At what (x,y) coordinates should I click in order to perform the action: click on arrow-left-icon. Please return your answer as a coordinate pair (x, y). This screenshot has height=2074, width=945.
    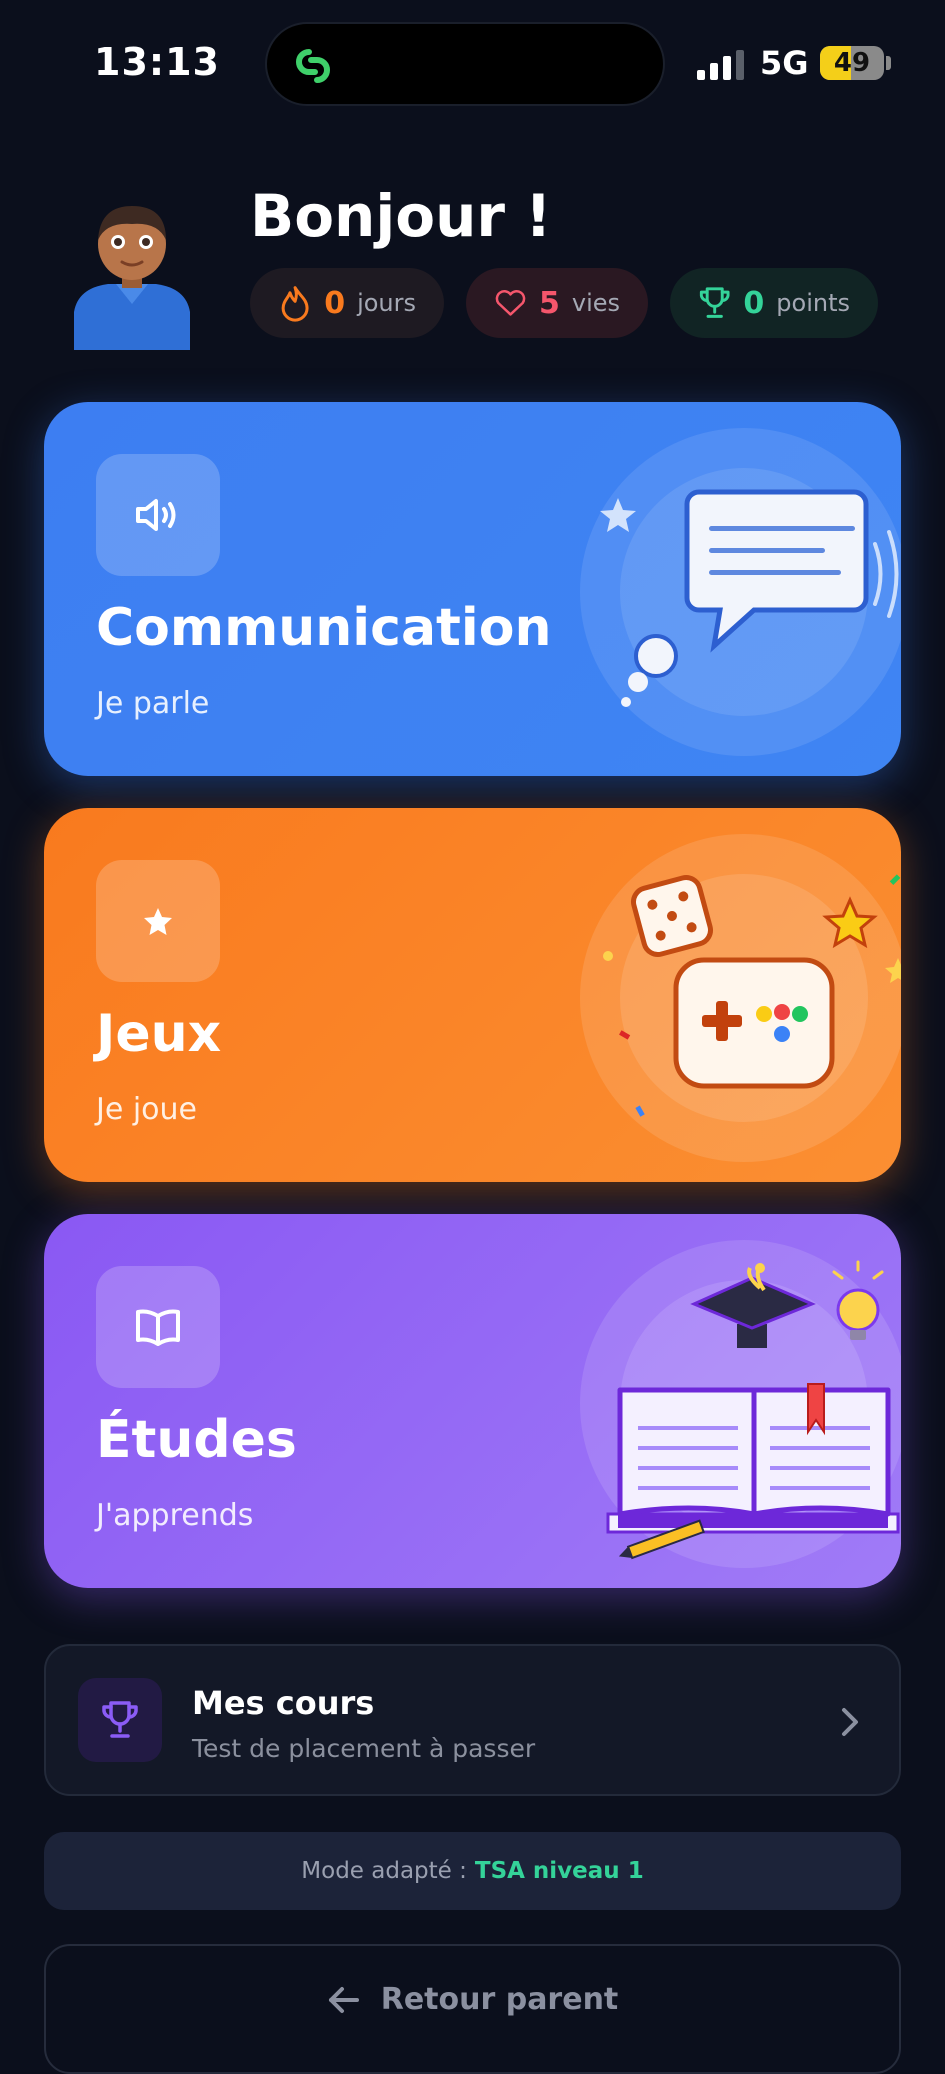
    Looking at the image, I should click on (343, 1999).